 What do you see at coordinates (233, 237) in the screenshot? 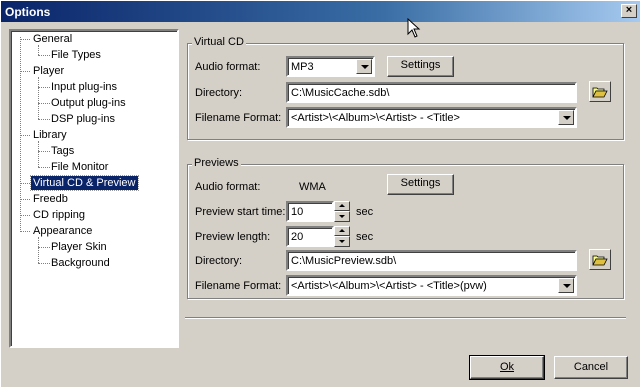
I see `pv-length-label: Preview length:` at bounding box center [233, 237].